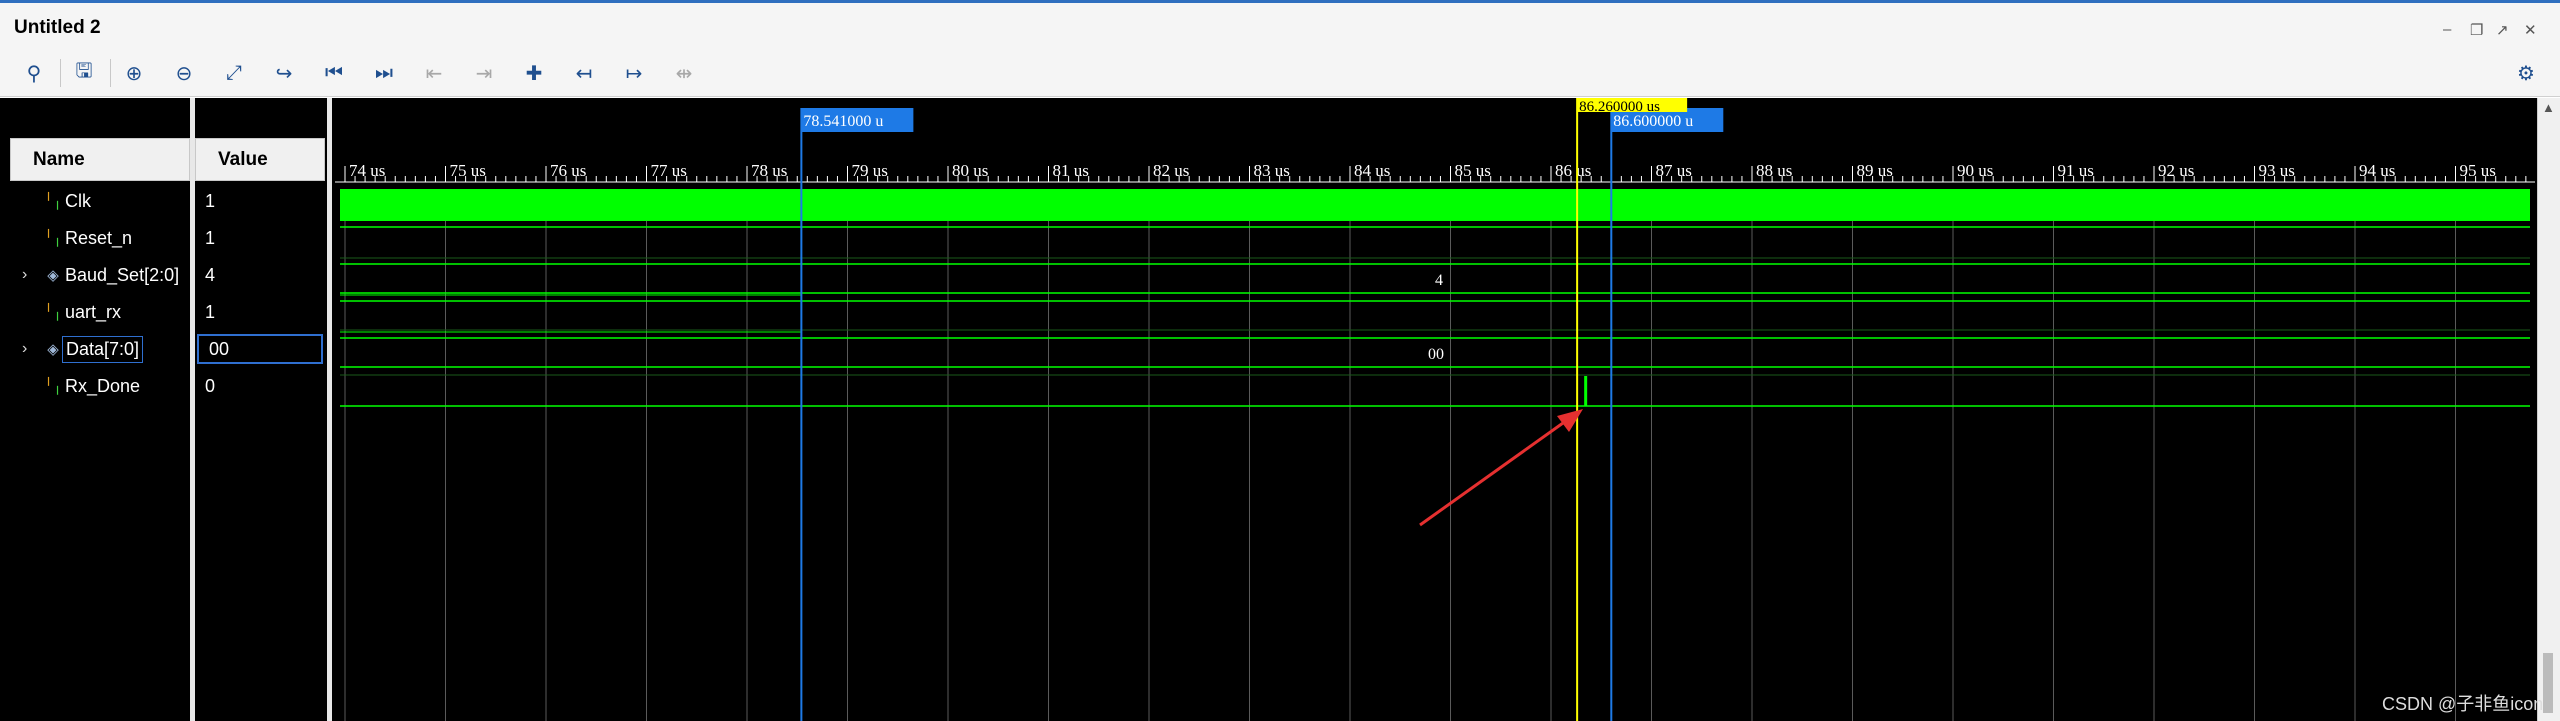 This screenshot has width=2560, height=721. I want to click on signal-row: ╵ ╷ Clk, so click(100, 201).